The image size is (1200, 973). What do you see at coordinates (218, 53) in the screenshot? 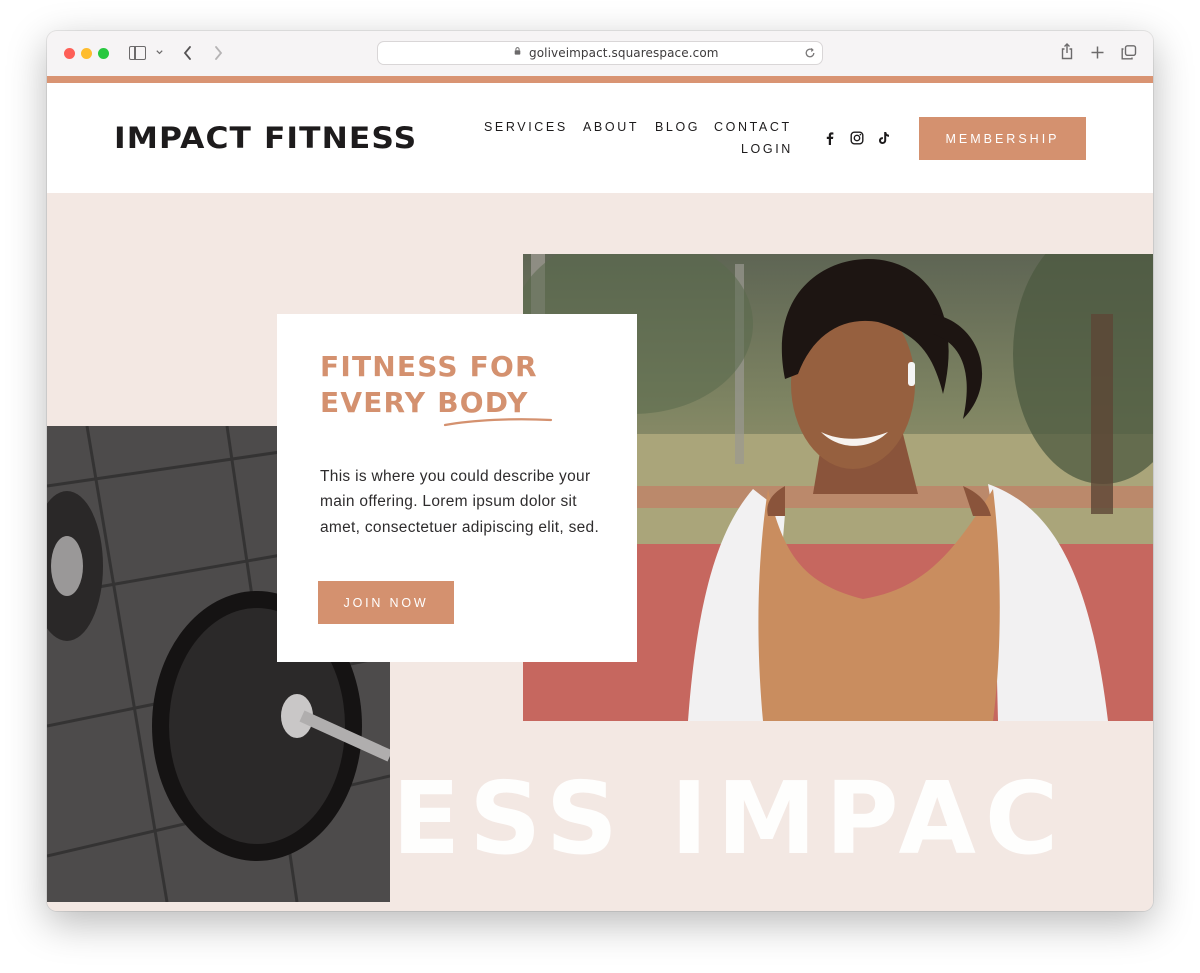
I see `forward-arrow-icon` at bounding box center [218, 53].